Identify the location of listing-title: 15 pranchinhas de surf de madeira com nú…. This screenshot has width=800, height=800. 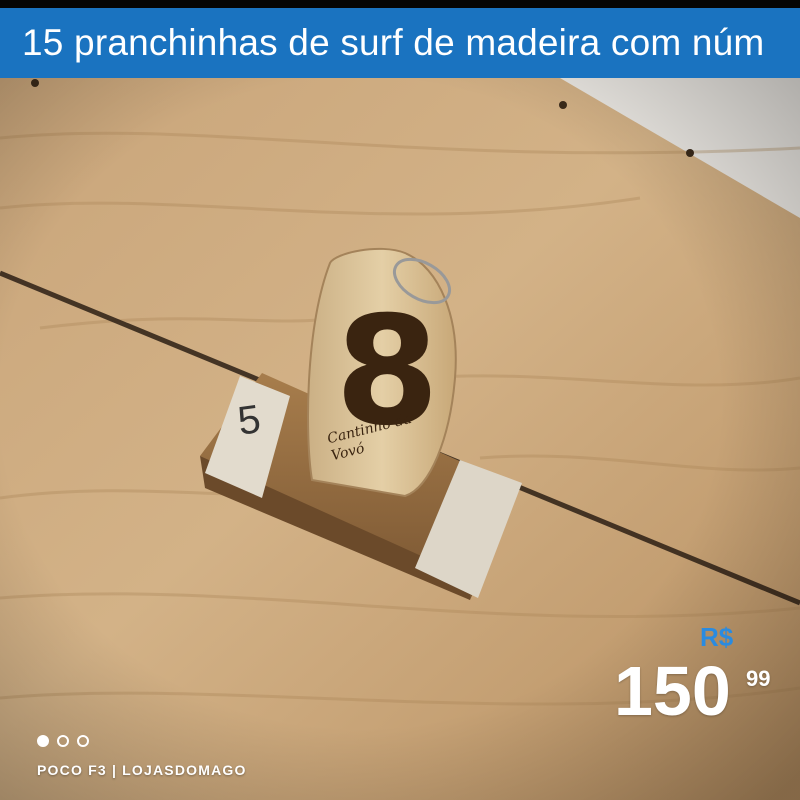
(393, 42).